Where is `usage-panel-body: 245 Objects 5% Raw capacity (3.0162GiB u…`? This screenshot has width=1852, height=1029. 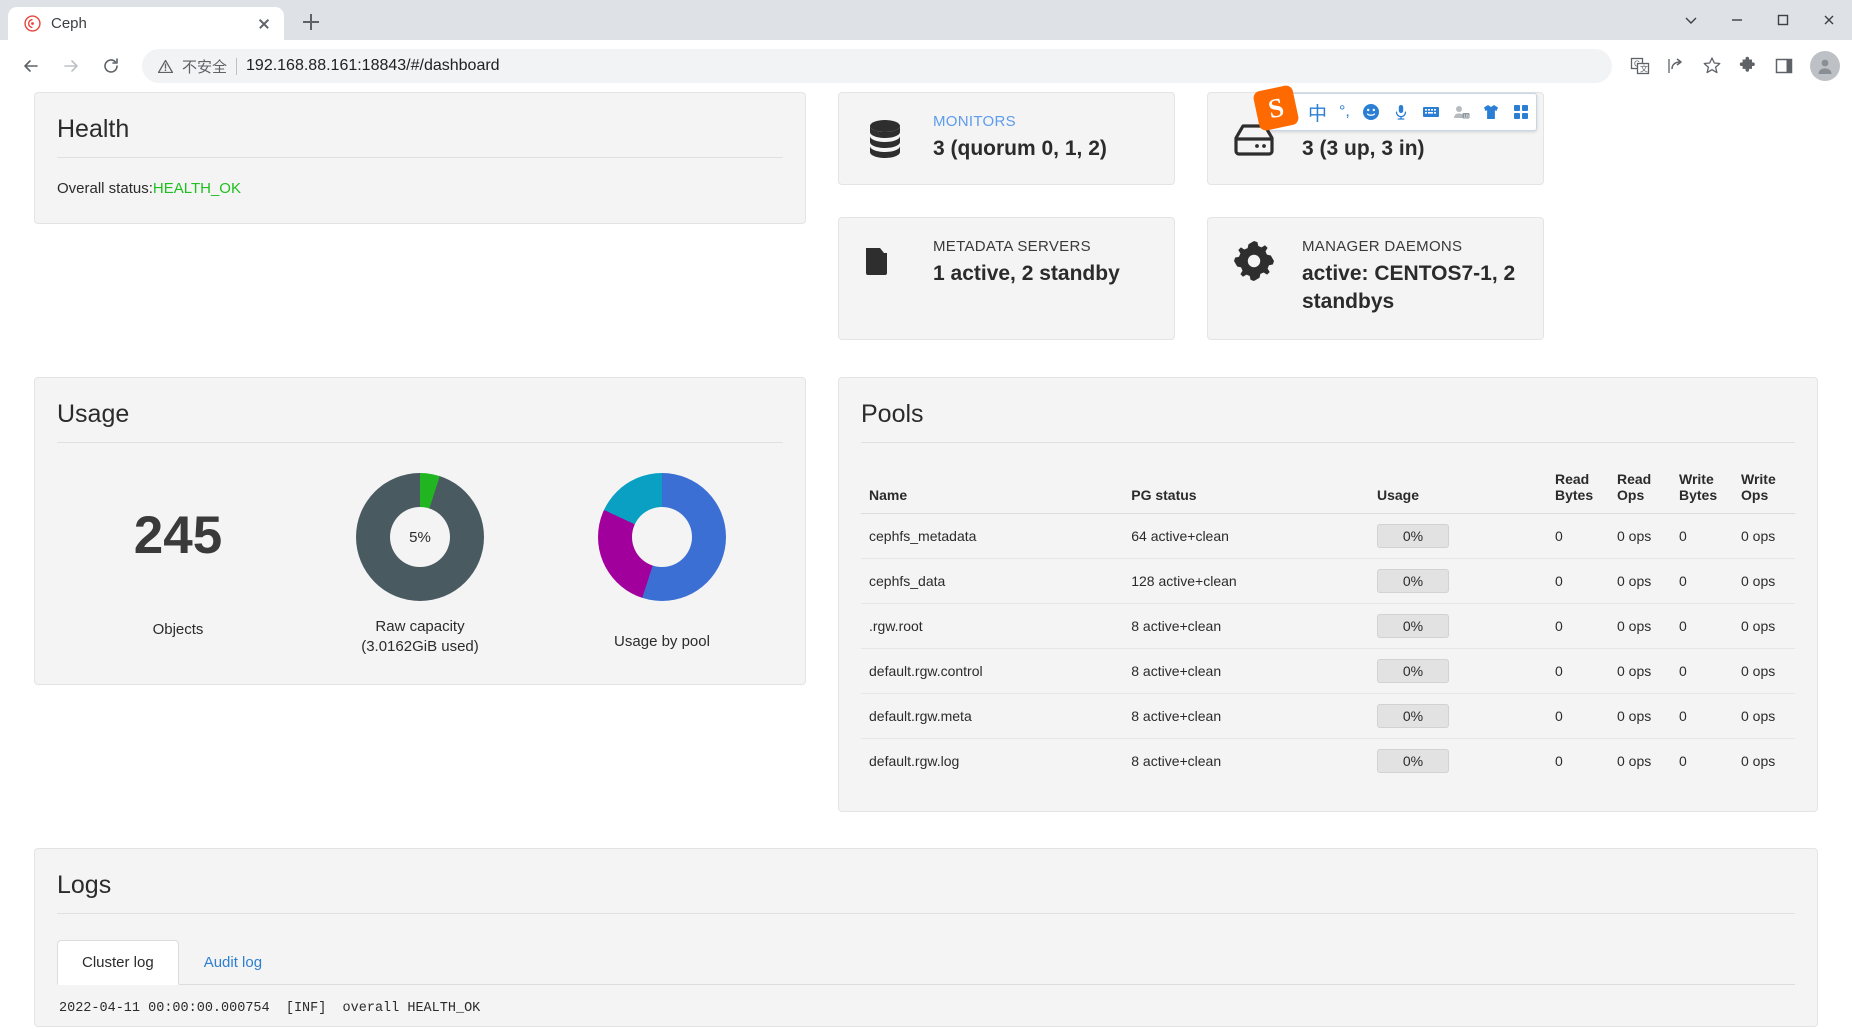
usage-panel-body: 245 Objects 5% Raw capacity (3.0162GiB u… is located at coordinates (420, 550).